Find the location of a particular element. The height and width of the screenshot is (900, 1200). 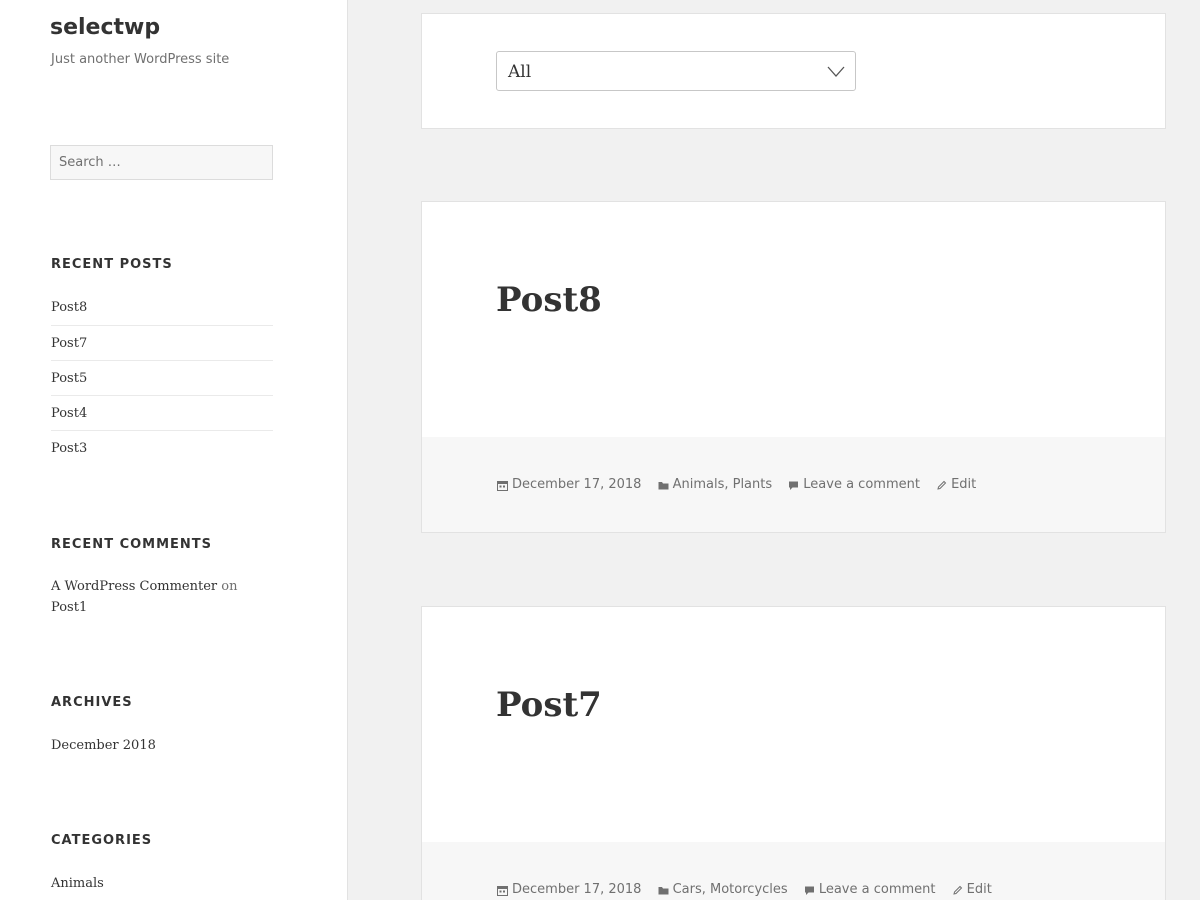

post-title-link: Post8 is located at coordinates (549, 300).